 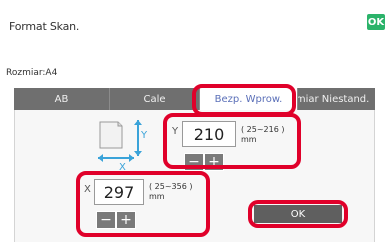 What do you see at coordinates (62, 99) in the screenshot?
I see `tab-ab: AB` at bounding box center [62, 99].